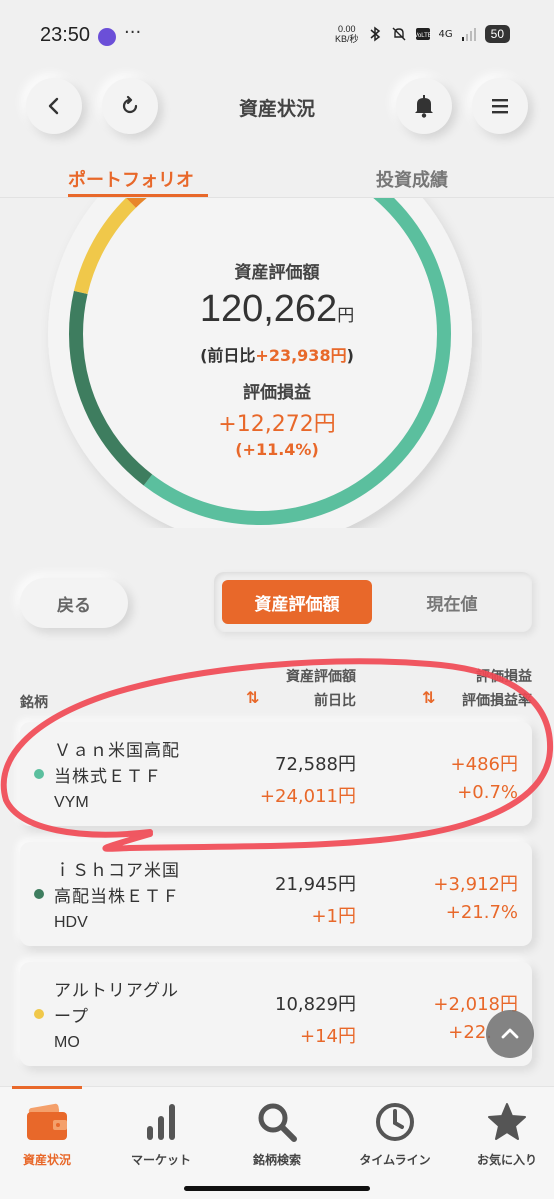 The width and height of the screenshot is (554, 1199). Describe the element at coordinates (277, 36) in the screenshot. I see `status-bar: 23:50 ··· 0.00 KB/秒 VoLTE 4G 50` at that location.